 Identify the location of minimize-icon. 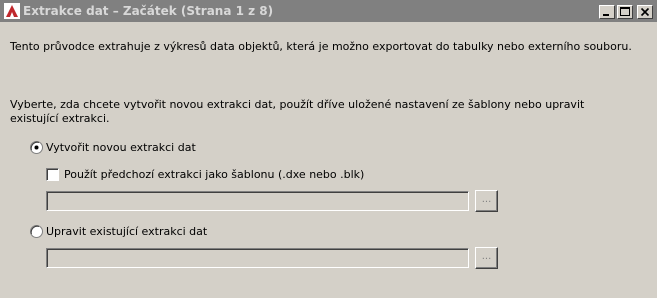
(606, 15).